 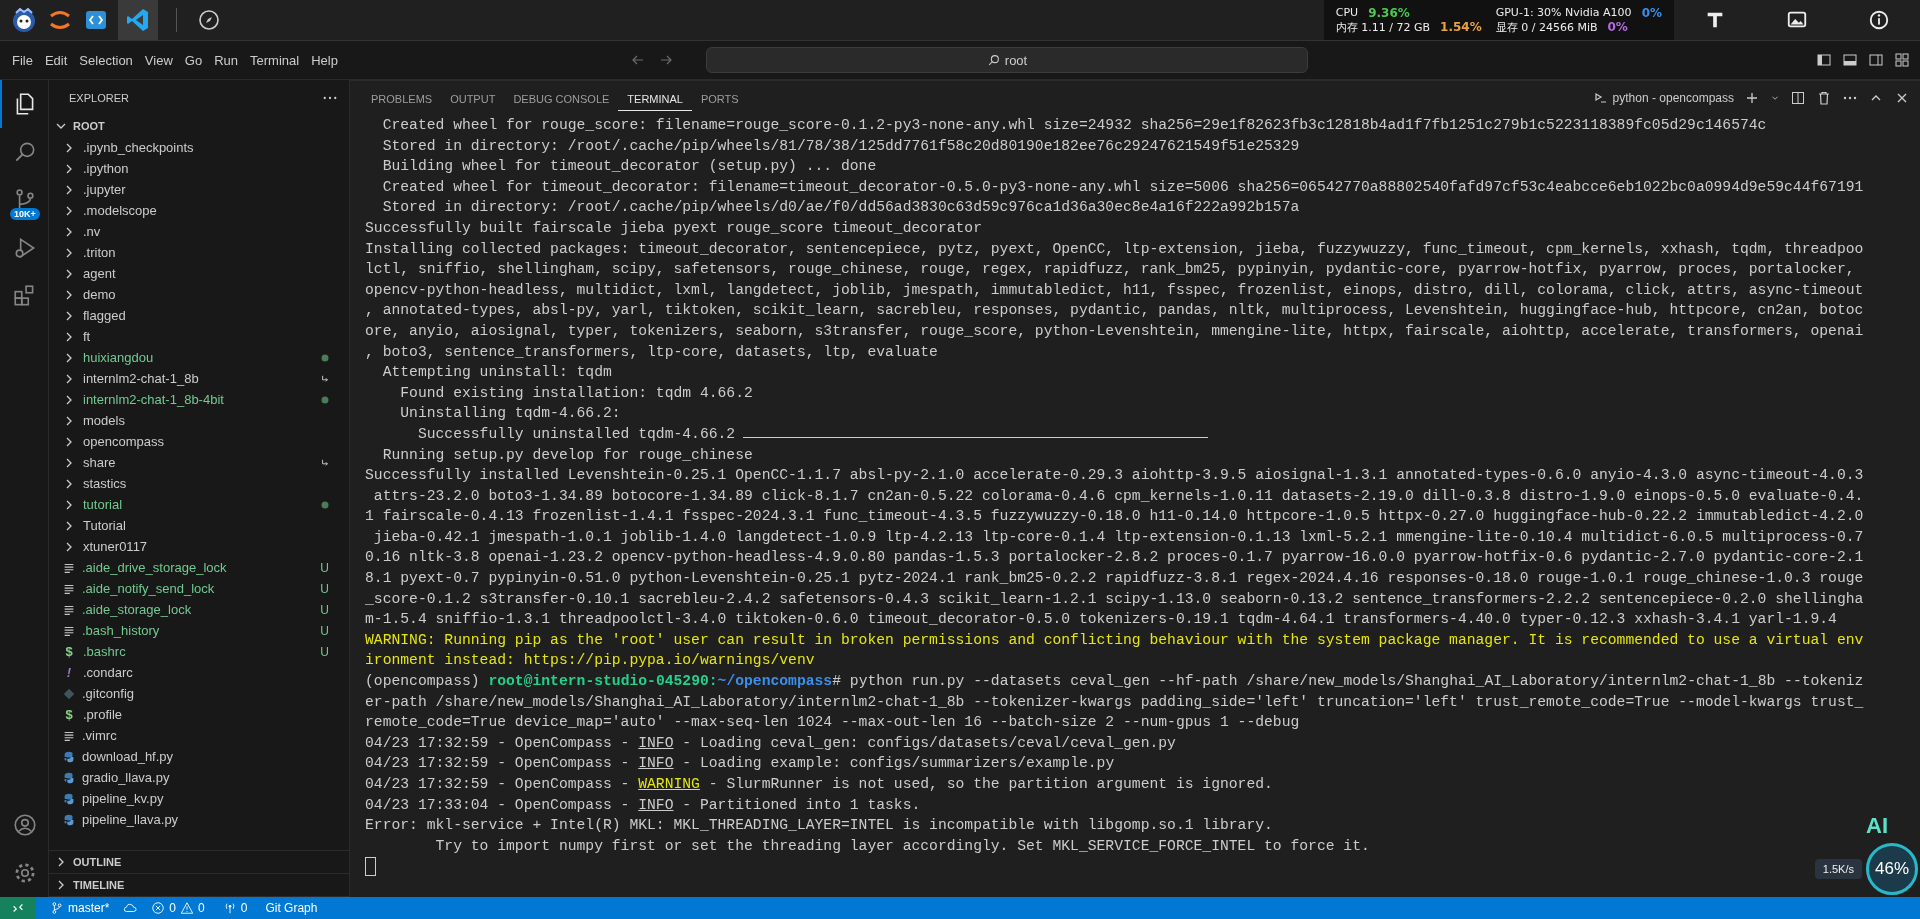 I want to click on tree-item: ft, so click(x=199, y=336).